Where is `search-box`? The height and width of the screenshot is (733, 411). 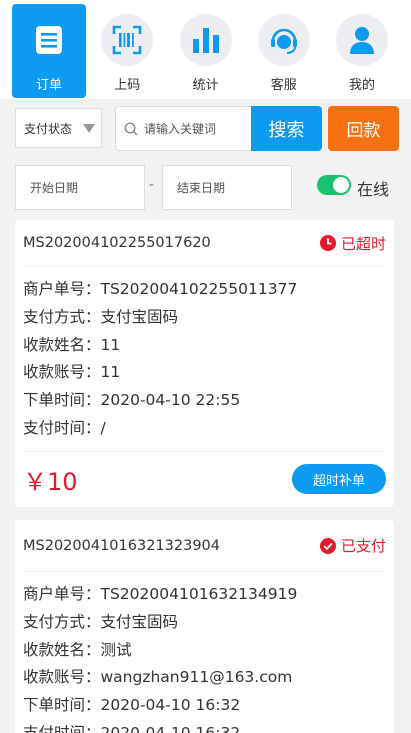
search-box is located at coordinates (183, 128).